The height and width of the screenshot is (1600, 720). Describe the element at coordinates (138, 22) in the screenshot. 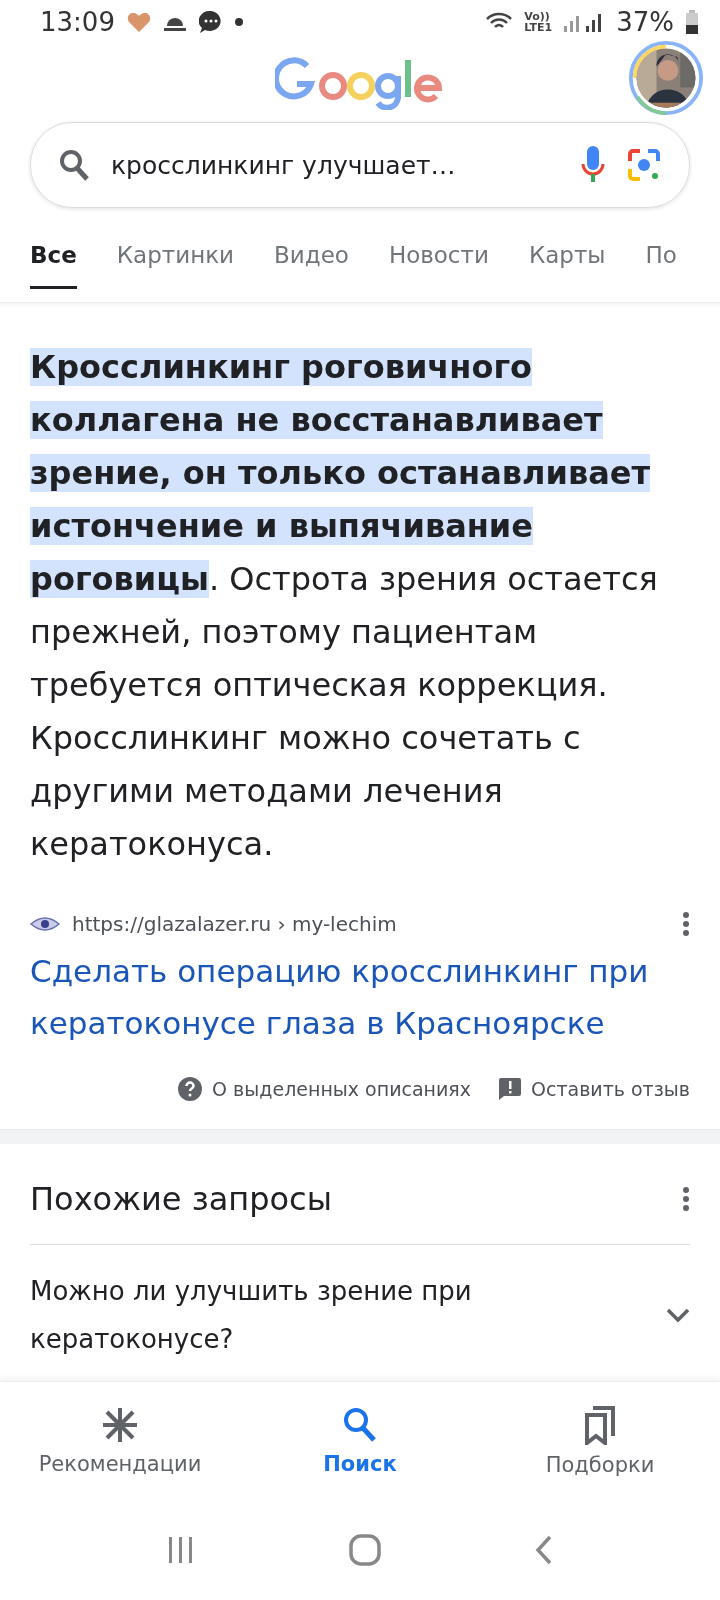

I see `heart-icon` at that location.